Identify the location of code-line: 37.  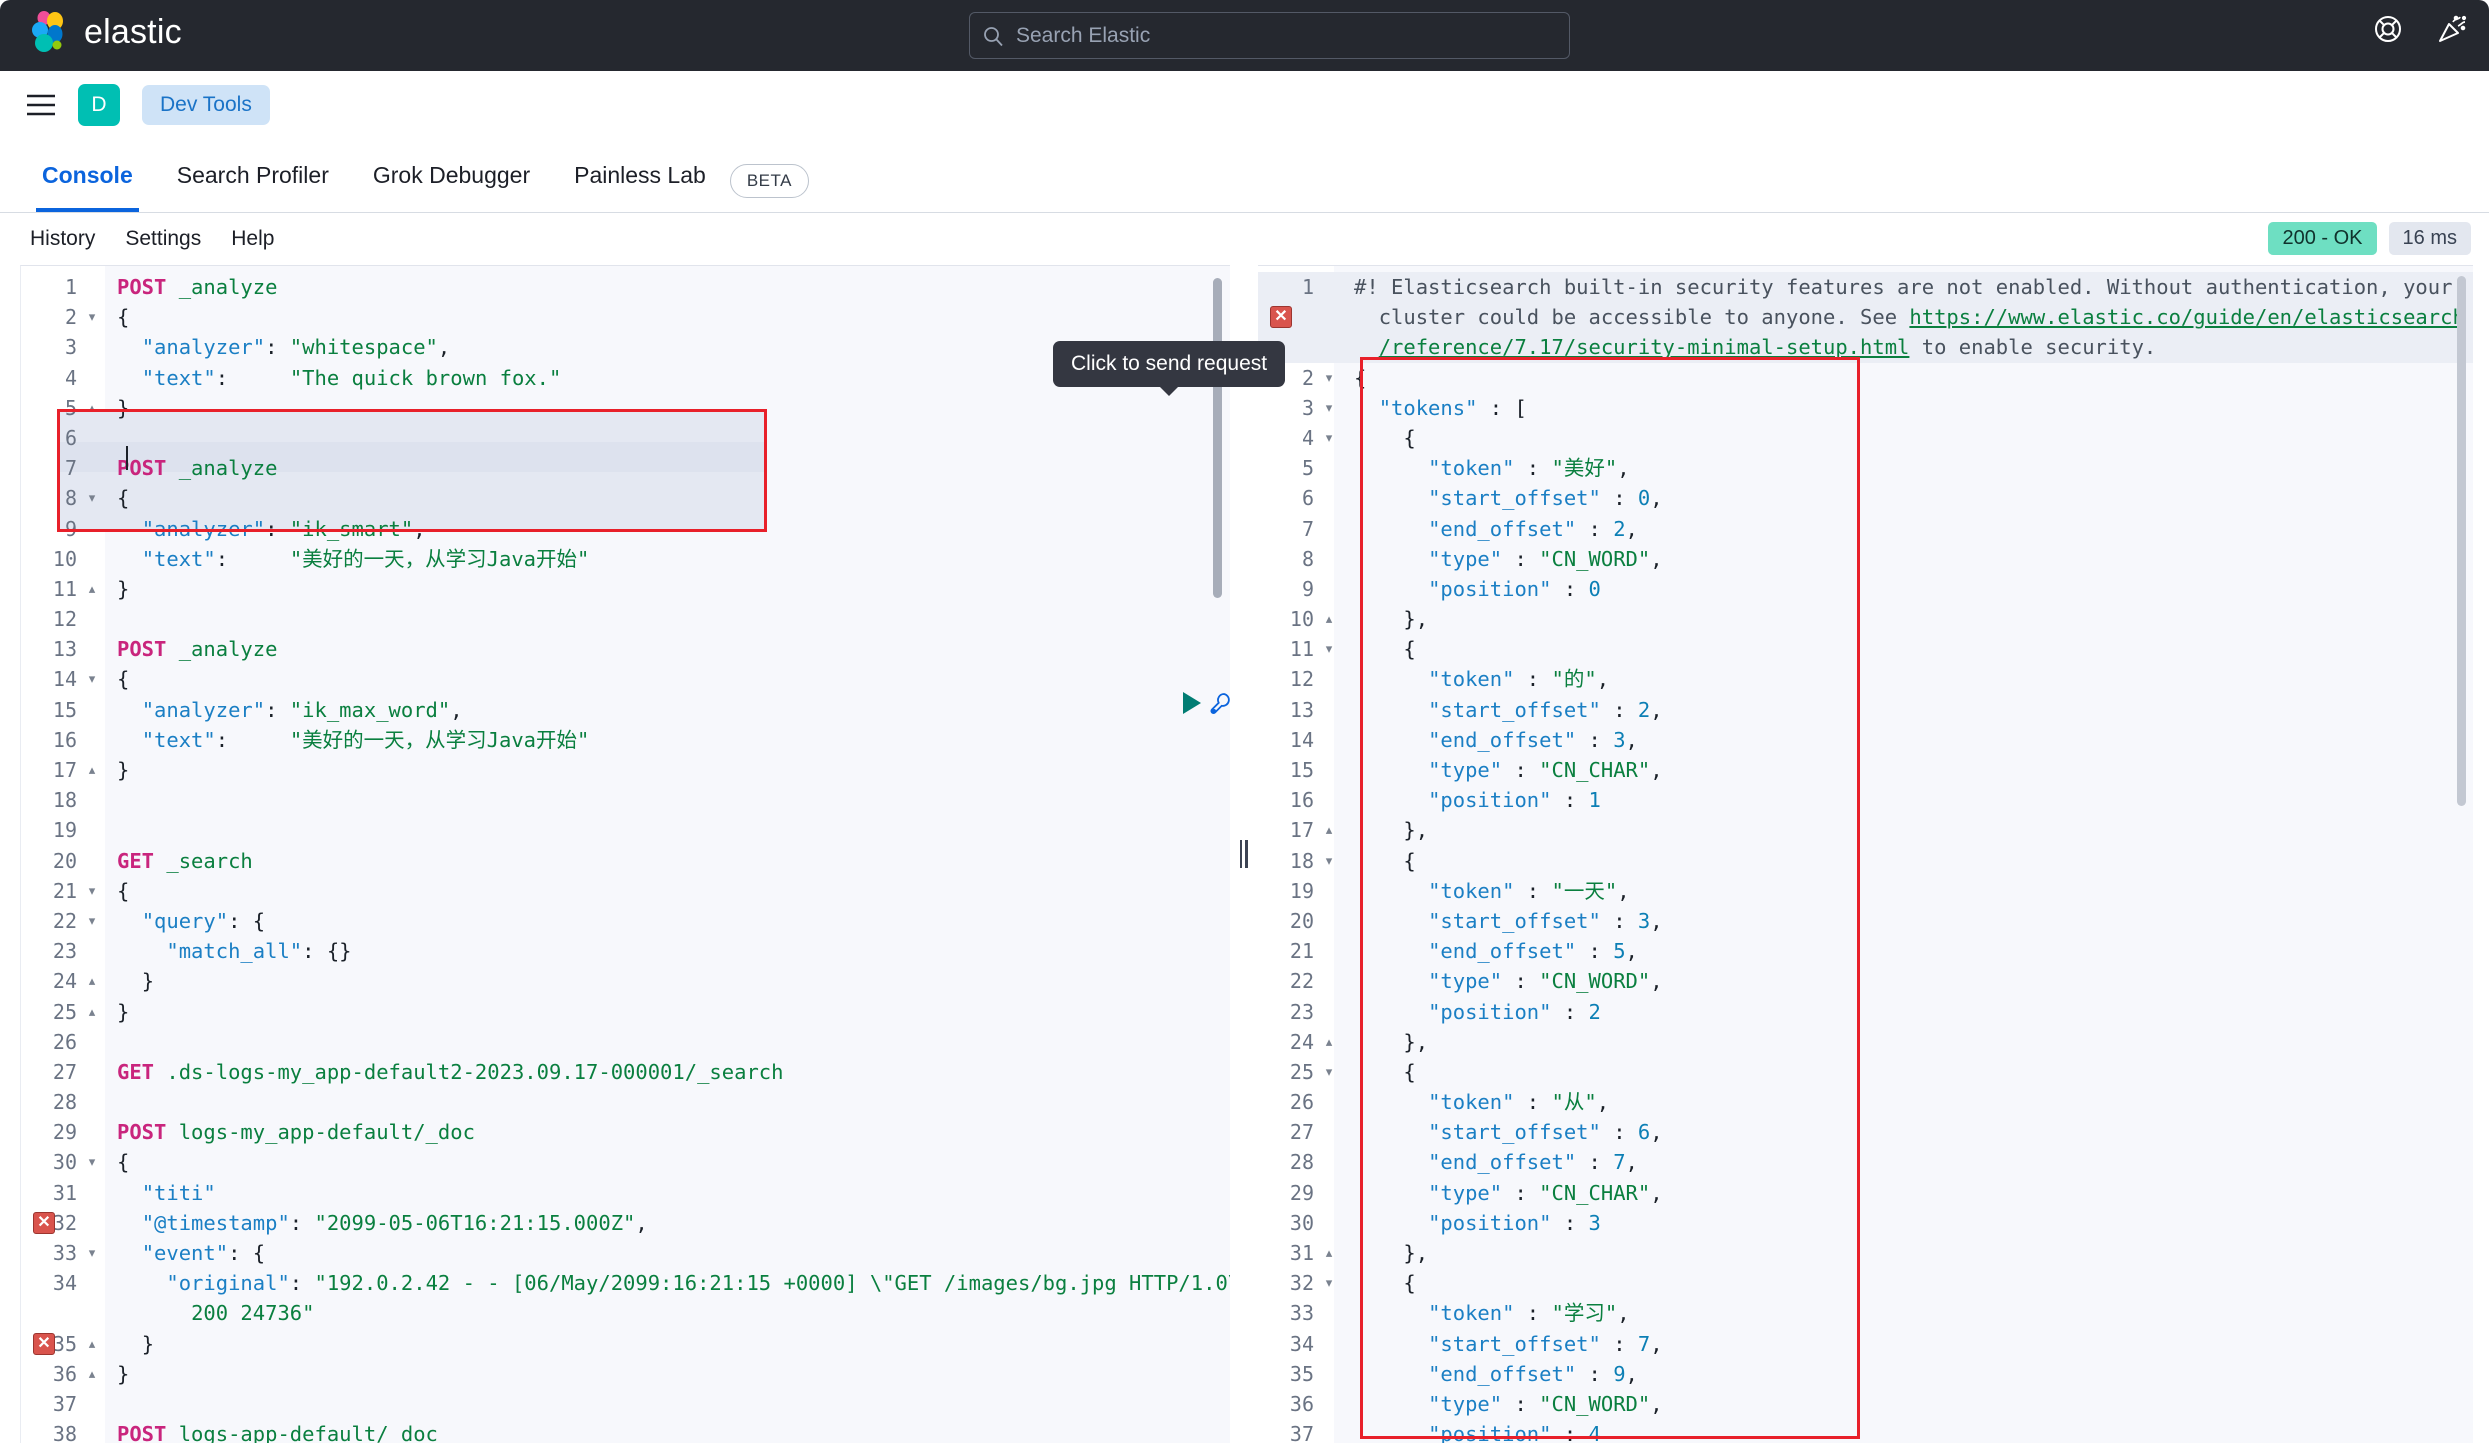
(625, 1404).